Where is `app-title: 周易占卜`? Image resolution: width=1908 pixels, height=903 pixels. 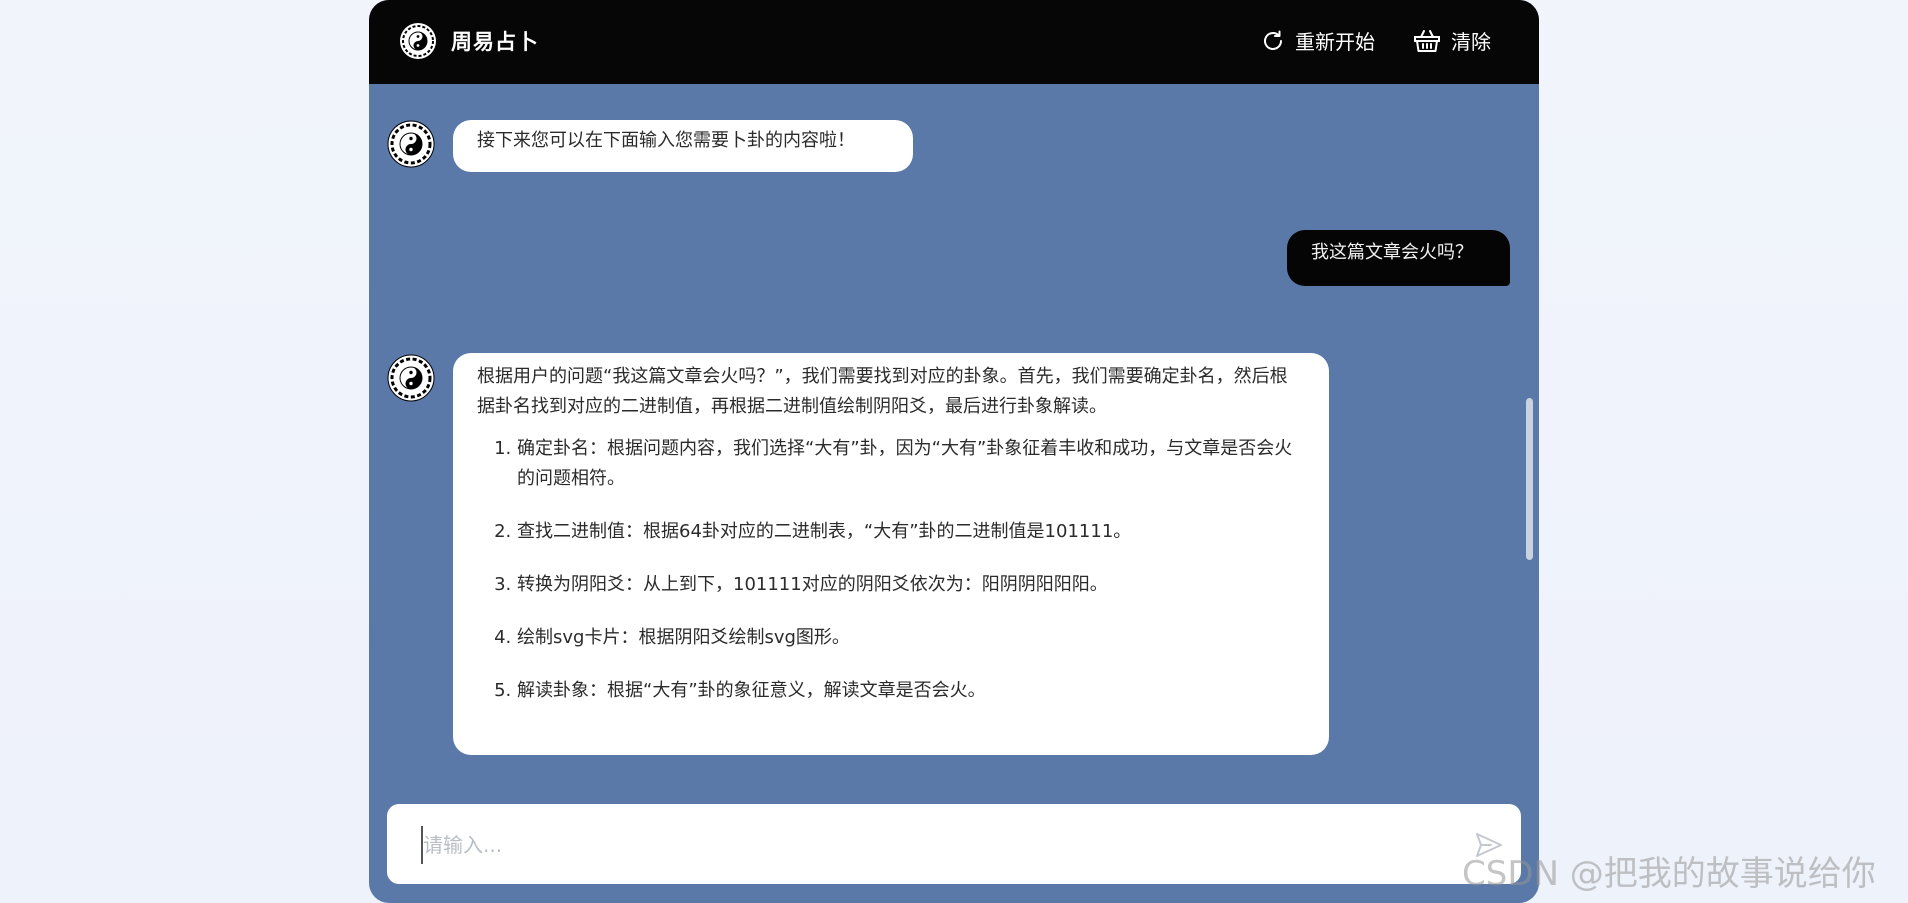 app-title: 周易占卜 is located at coordinates (495, 42).